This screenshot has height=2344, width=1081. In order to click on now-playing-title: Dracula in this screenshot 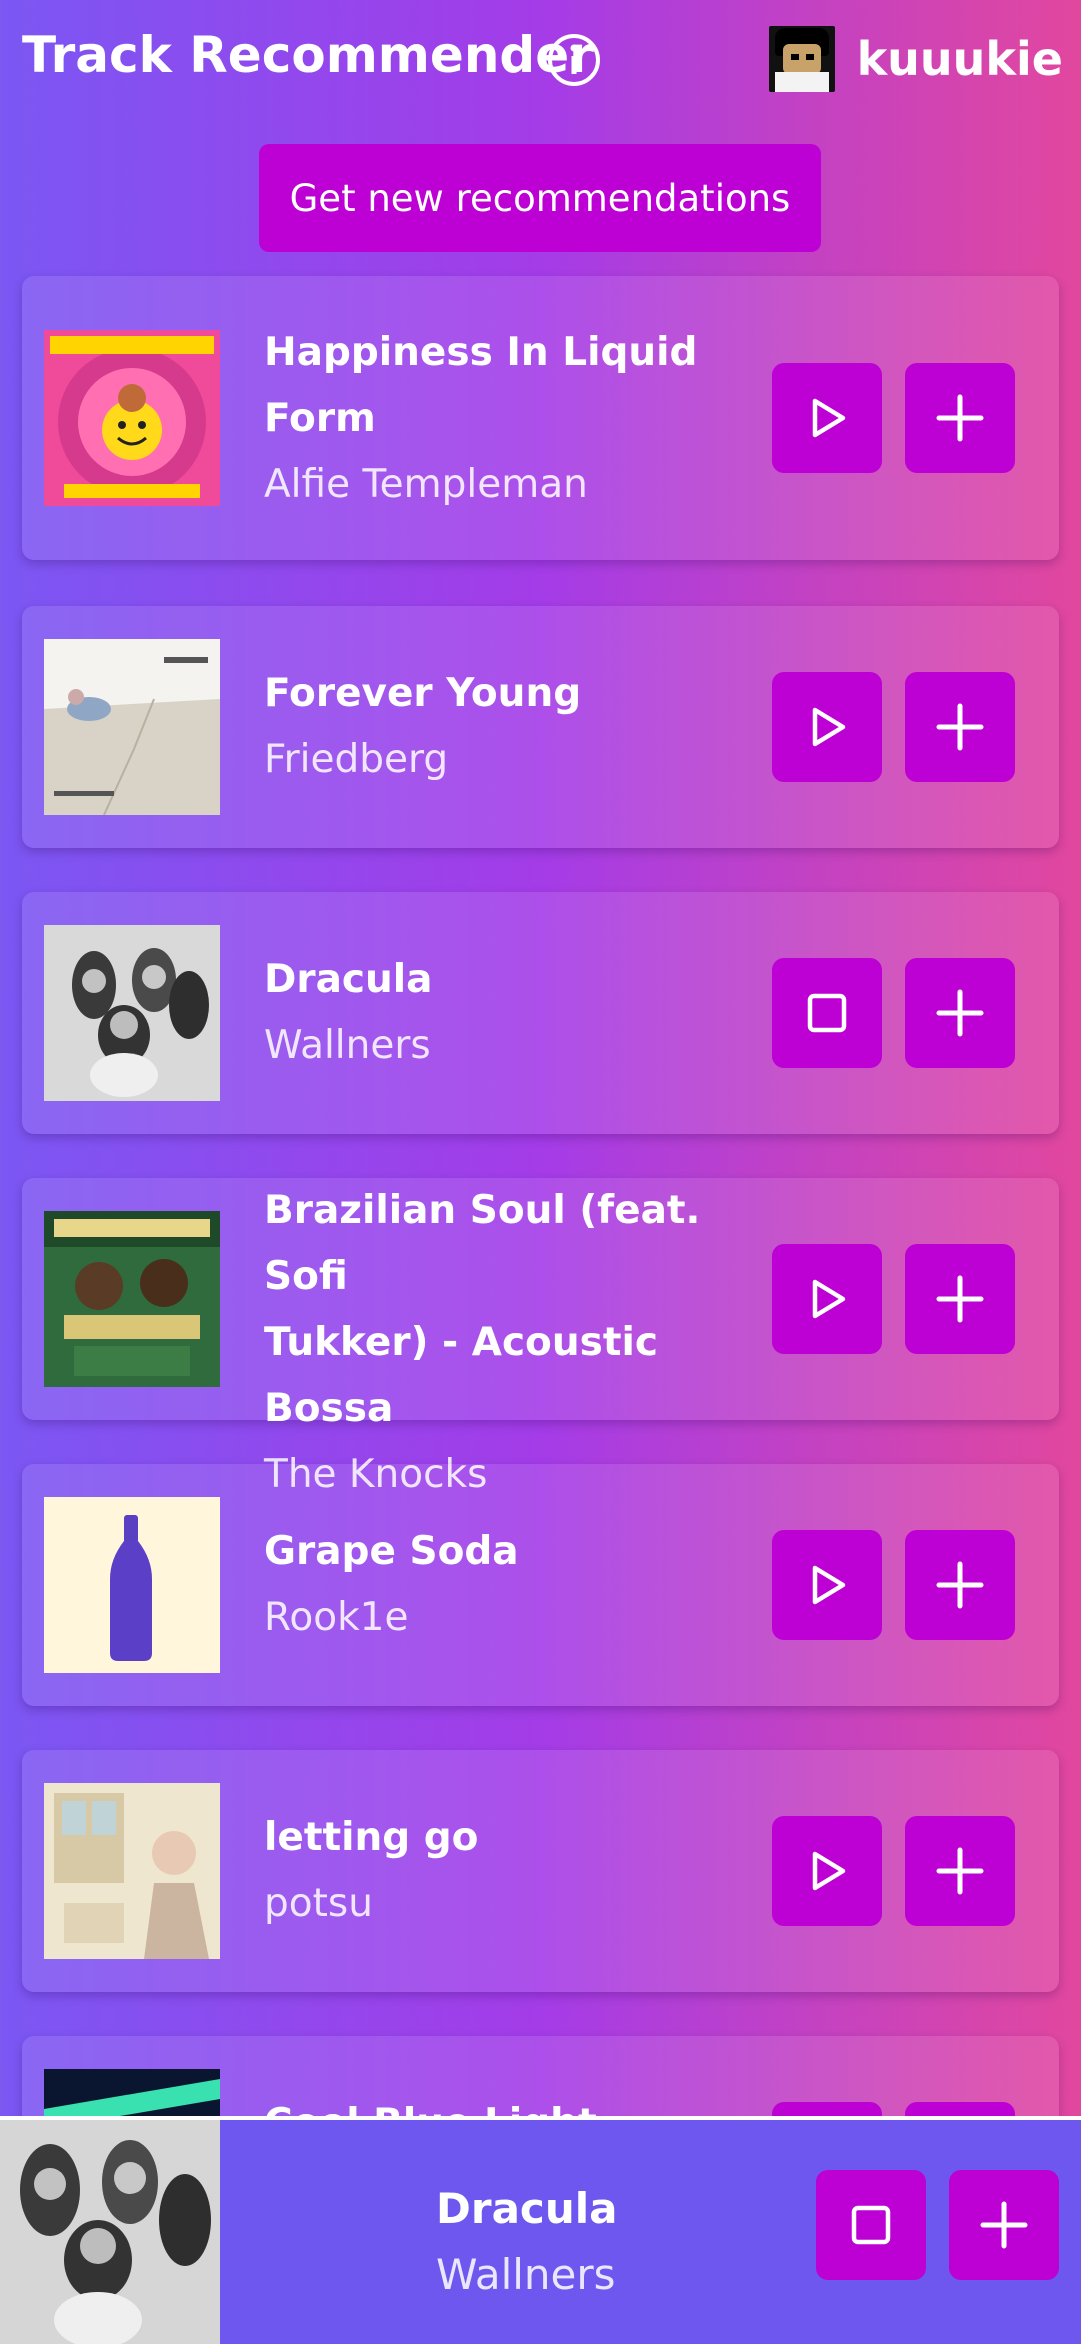, I will do `click(527, 2208)`.